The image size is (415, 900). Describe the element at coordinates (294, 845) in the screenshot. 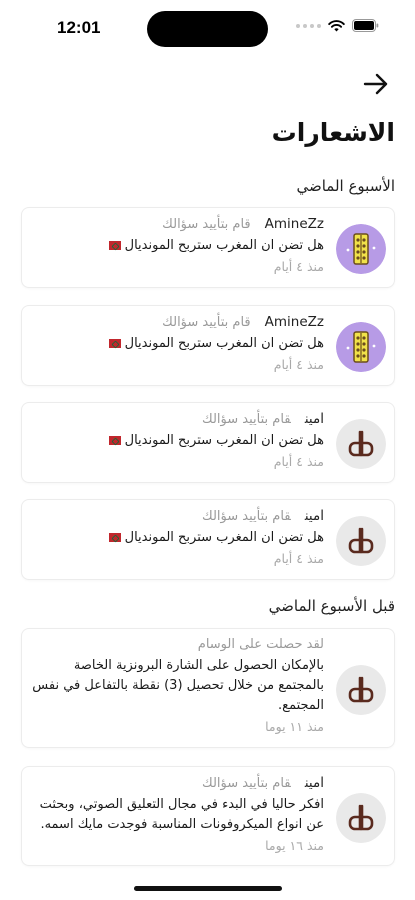

I see `notification-time: منذ ١٦ يوما` at that location.